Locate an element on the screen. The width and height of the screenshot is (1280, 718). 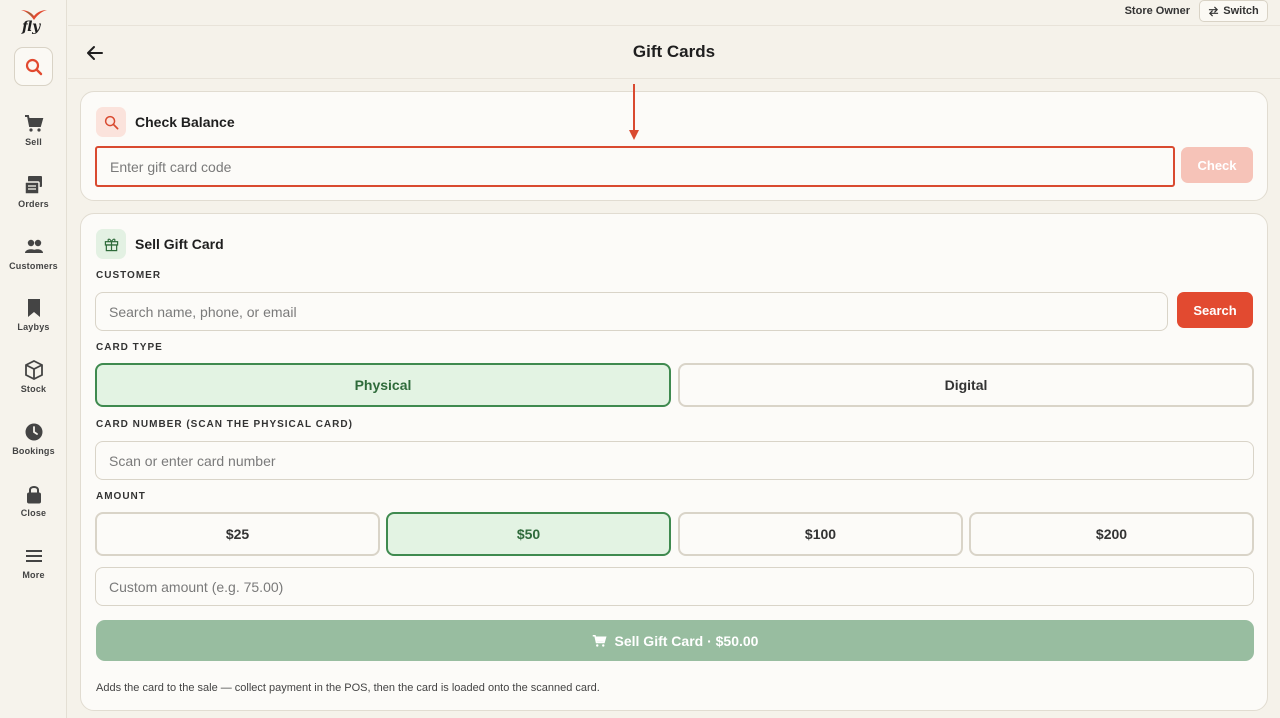
card-type-label: CARD TYPE is located at coordinates (129, 347).